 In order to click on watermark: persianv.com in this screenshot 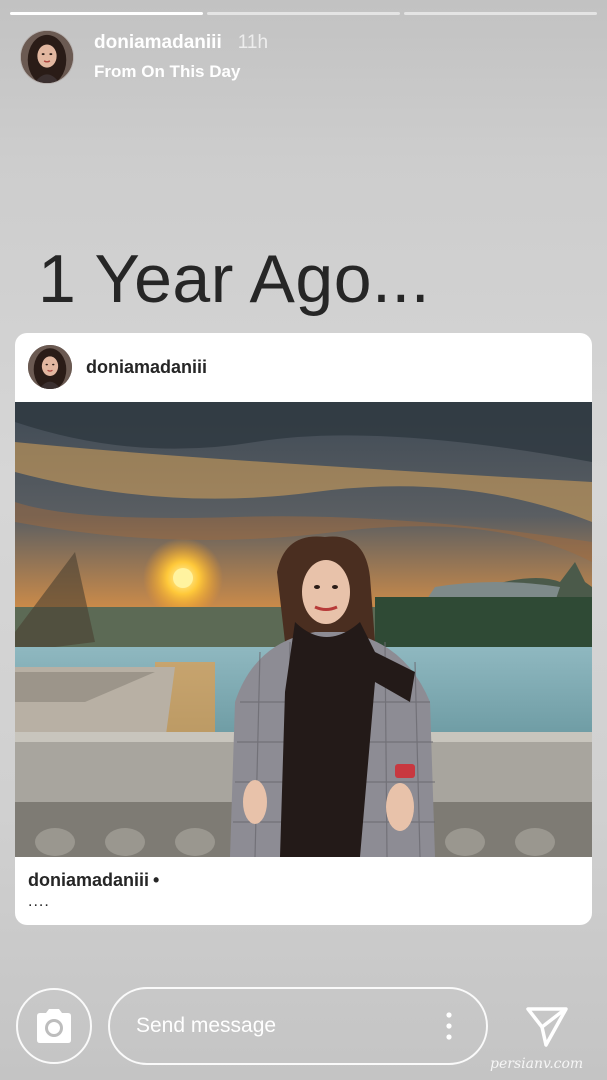, I will do `click(537, 1064)`.